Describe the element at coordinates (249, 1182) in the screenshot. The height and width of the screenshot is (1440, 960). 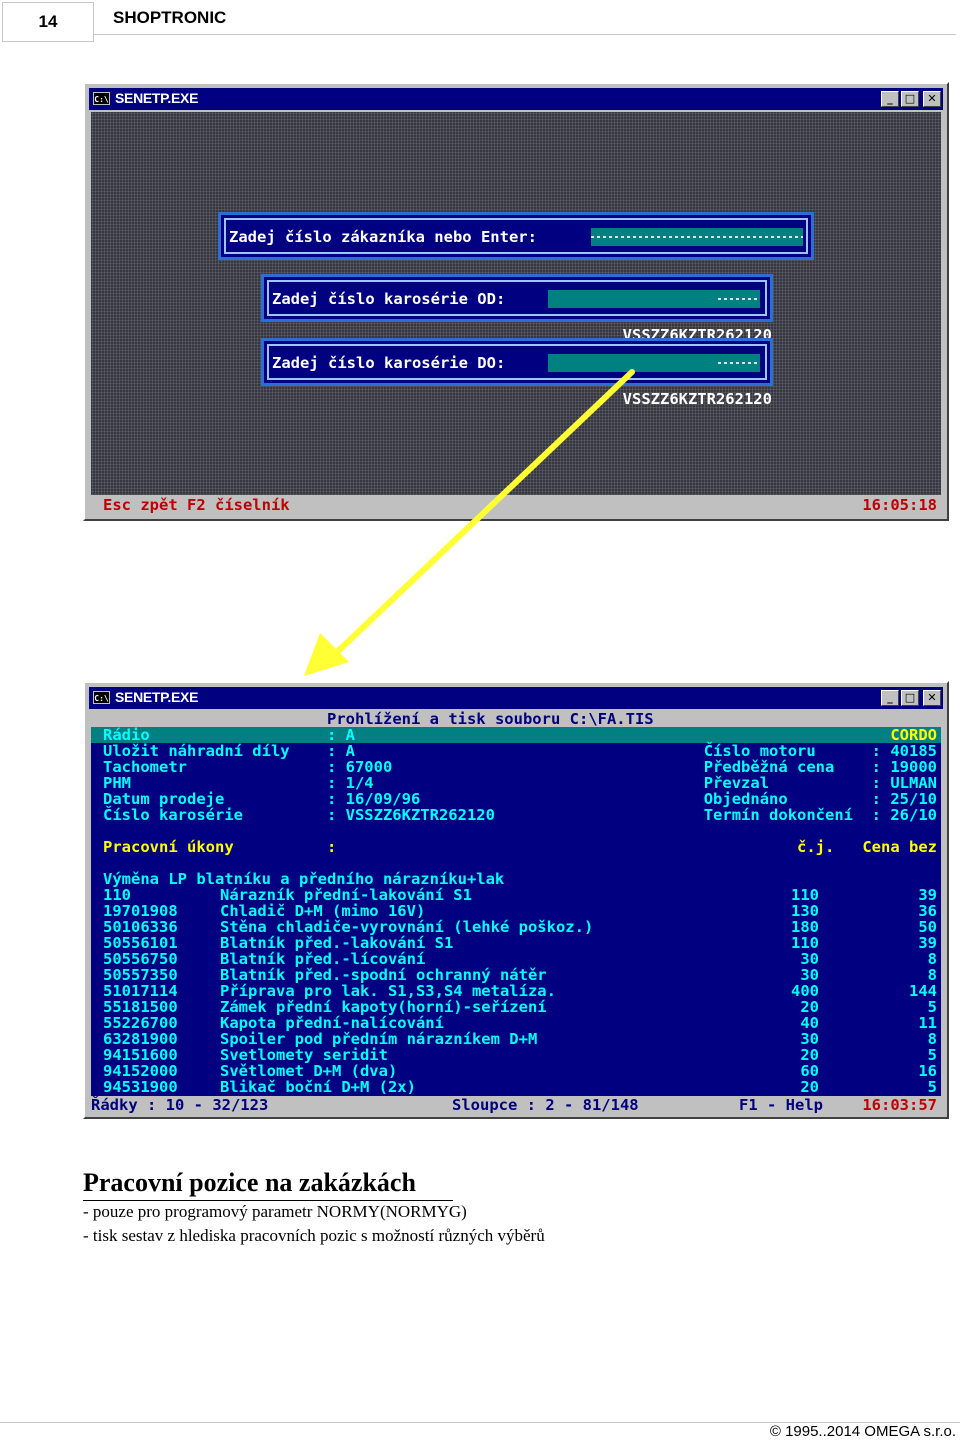
I see `caption-heading: Pracovní pozice na zakázkách` at that location.